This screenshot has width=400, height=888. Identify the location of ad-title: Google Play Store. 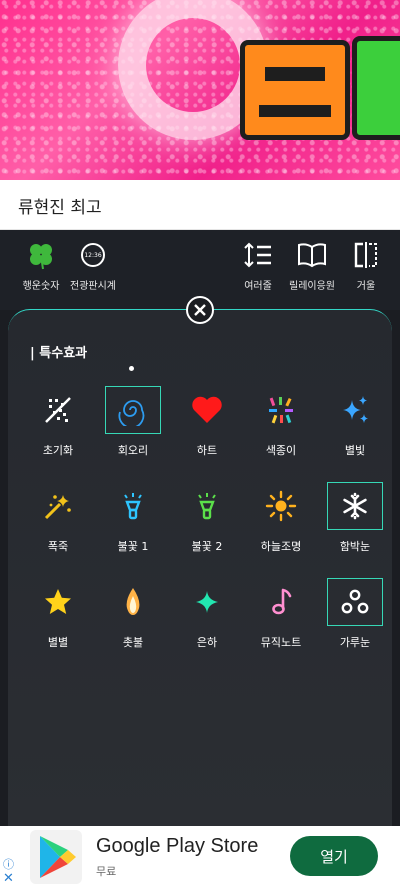
(177, 846).